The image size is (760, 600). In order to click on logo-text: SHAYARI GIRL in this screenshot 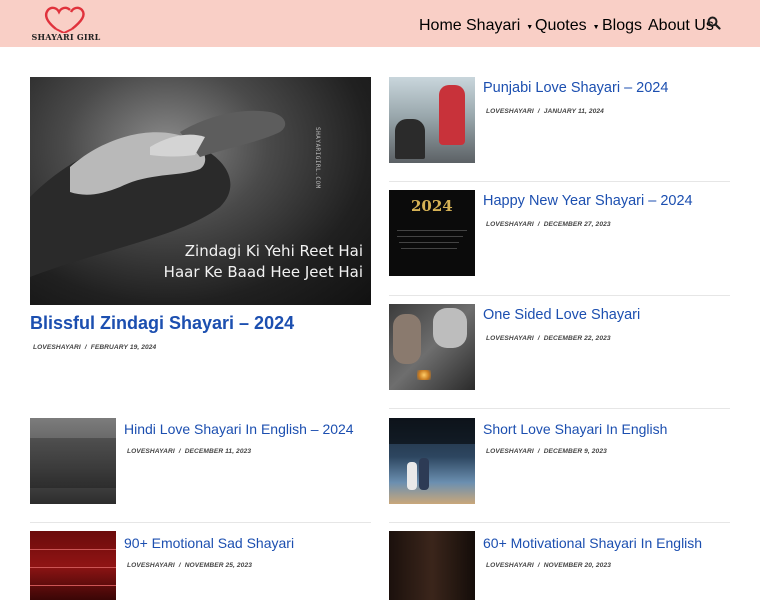, I will do `click(66, 37)`.